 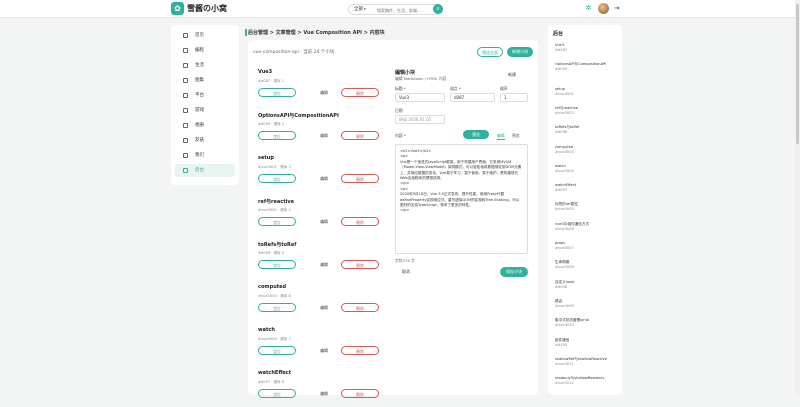 I want to click on life-icon, so click(x=185, y=65).